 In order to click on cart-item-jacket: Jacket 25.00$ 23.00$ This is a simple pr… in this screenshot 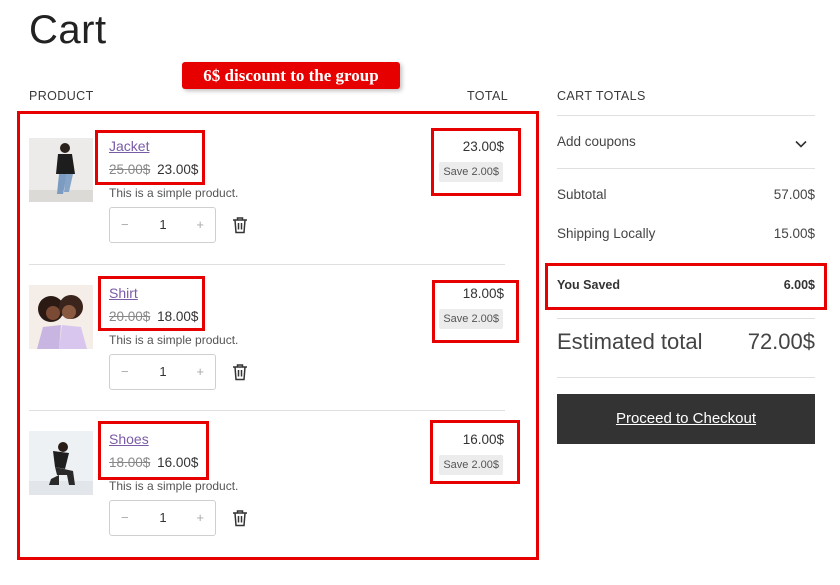, I will do `click(267, 202)`.